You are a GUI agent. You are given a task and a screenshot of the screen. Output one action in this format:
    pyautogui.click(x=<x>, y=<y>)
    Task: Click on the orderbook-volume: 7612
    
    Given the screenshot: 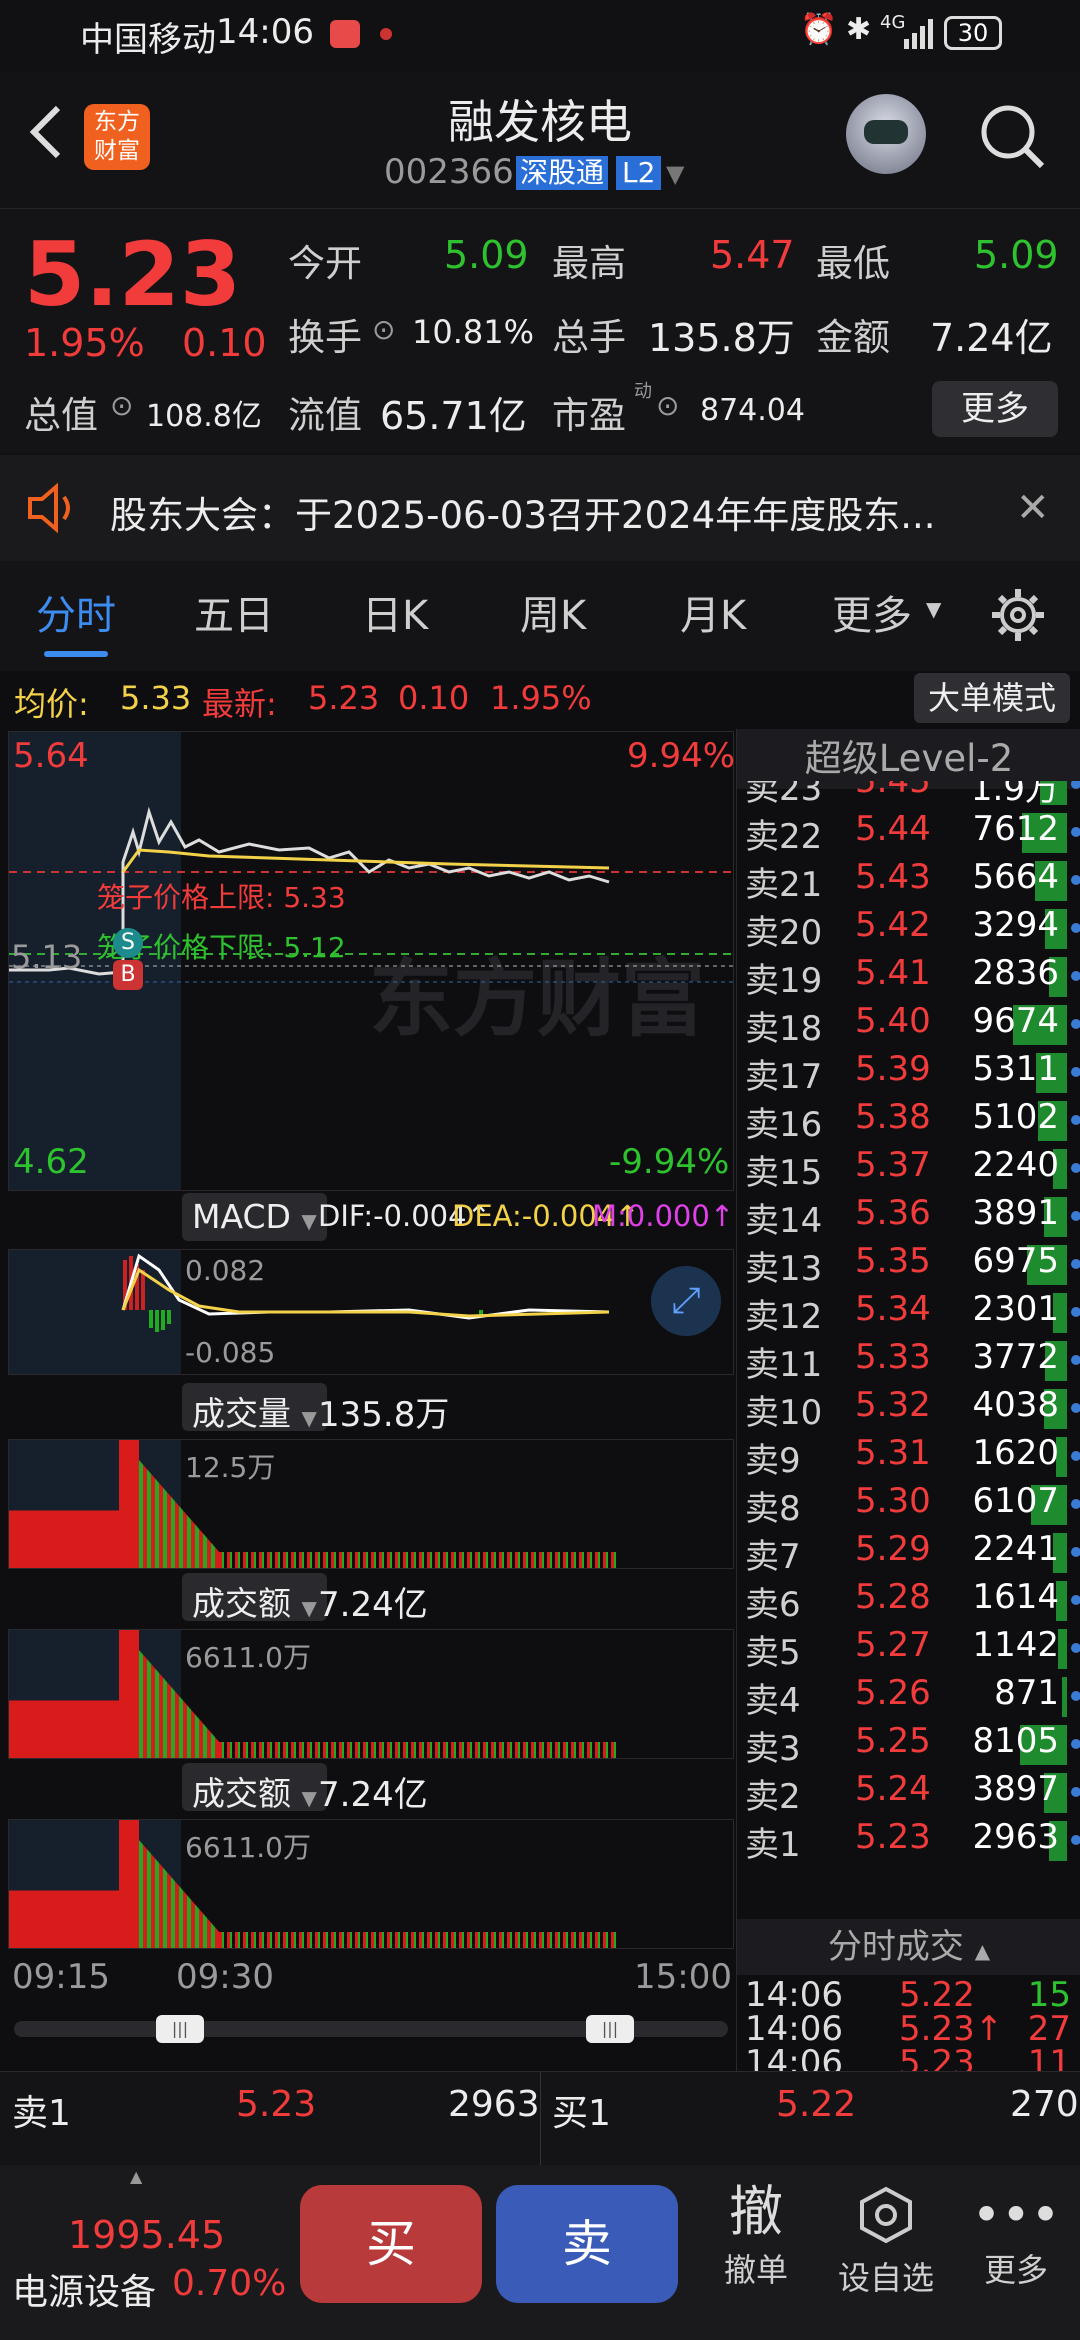 What is the action you would take?
    pyautogui.click(x=1015, y=829)
    